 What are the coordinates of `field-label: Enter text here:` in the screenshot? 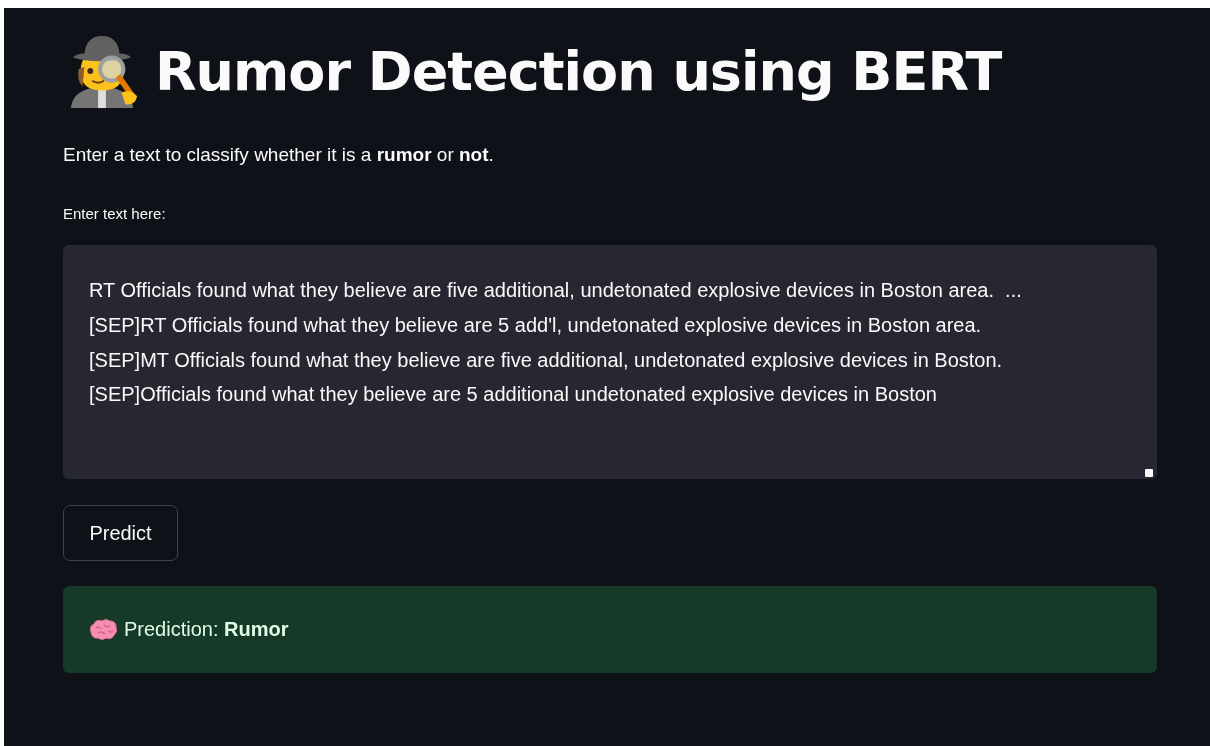 It's located at (115, 214).